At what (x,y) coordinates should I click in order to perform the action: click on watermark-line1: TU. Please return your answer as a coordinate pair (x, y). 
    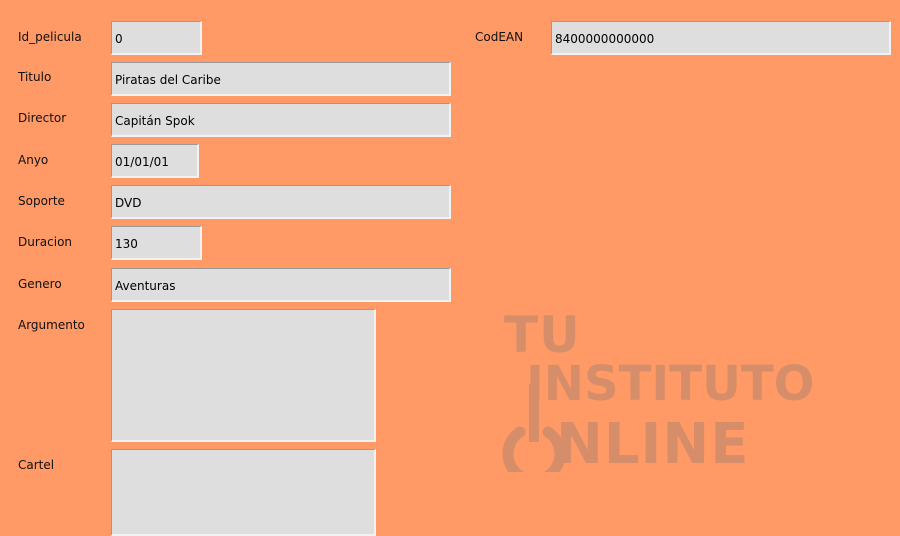
    Looking at the image, I should click on (542, 335).